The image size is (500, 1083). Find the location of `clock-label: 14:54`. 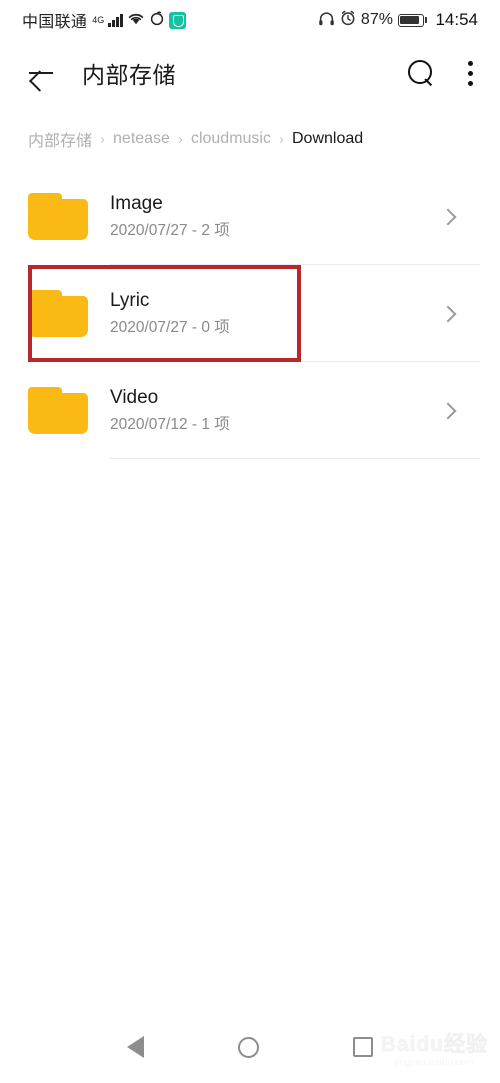

clock-label: 14:54 is located at coordinates (456, 19).